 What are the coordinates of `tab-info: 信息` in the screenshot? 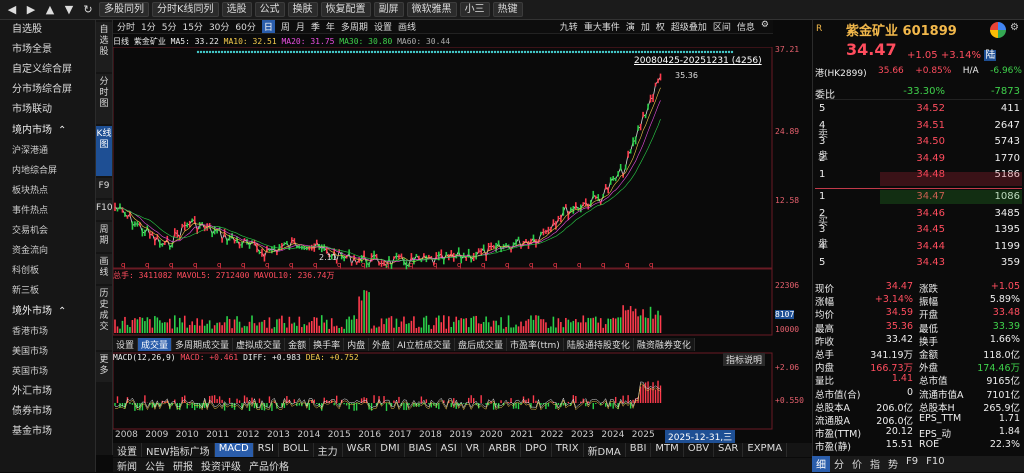 It's located at (746, 26).